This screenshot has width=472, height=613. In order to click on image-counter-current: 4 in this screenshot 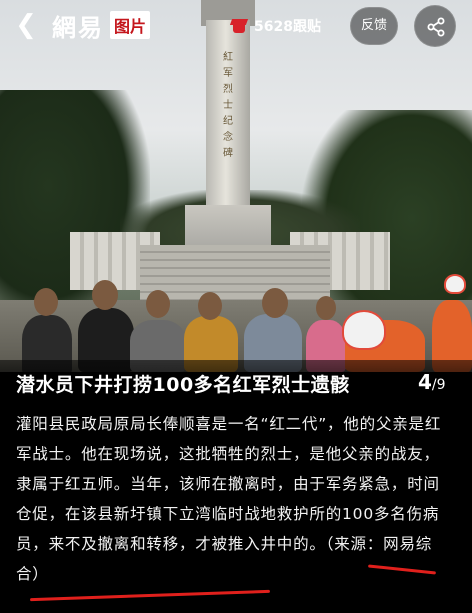, I will do `click(425, 382)`.